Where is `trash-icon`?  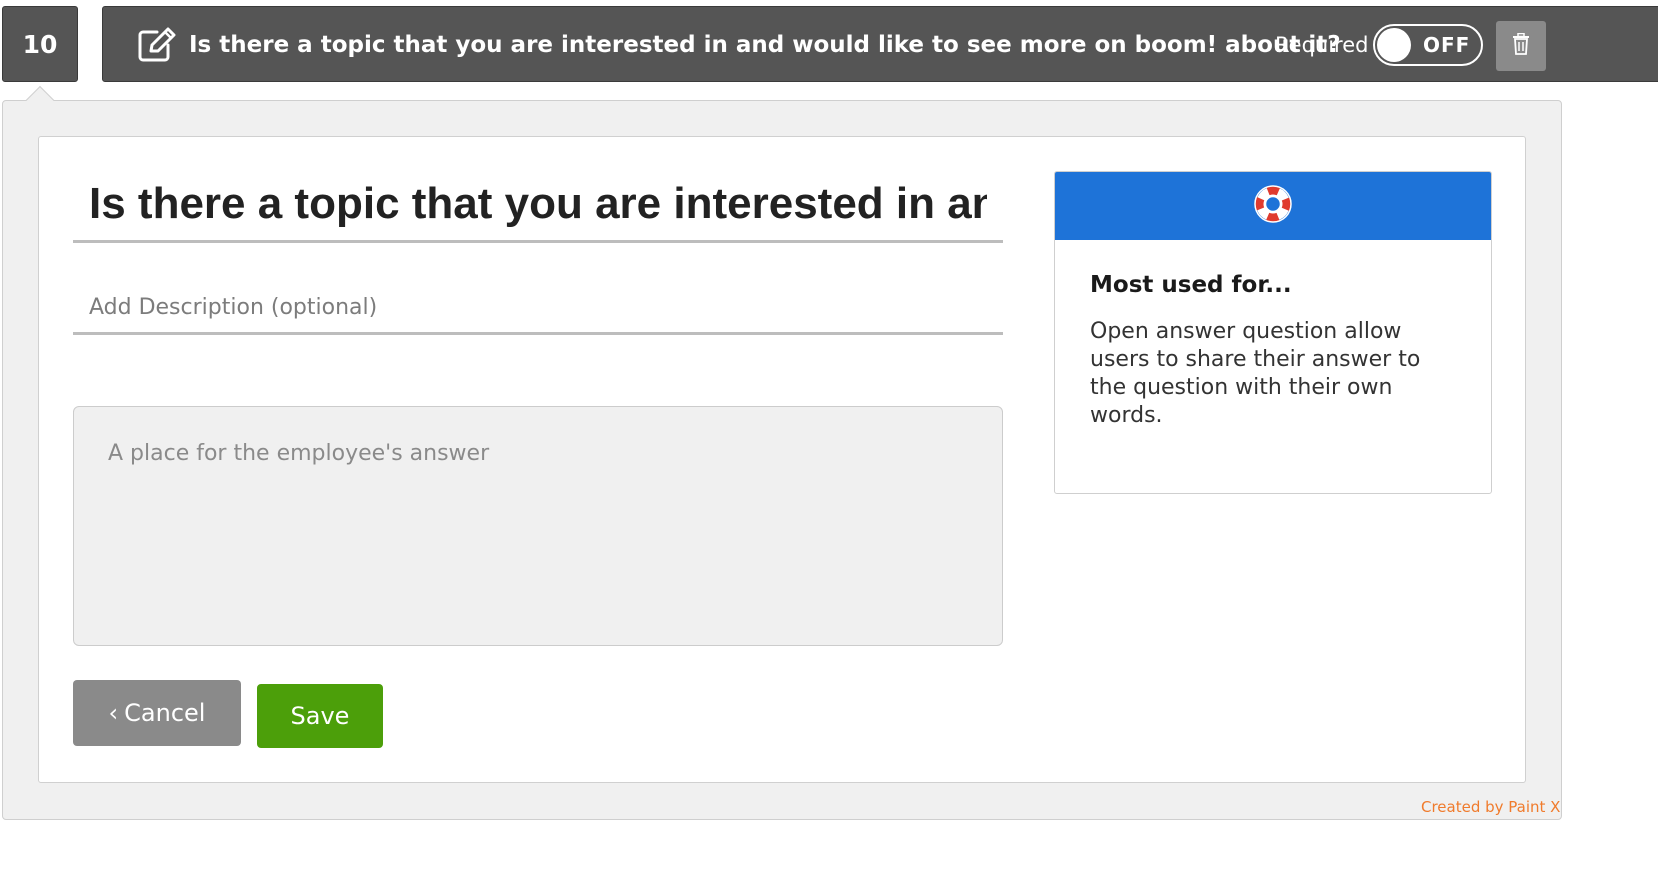
trash-icon is located at coordinates (1521, 45).